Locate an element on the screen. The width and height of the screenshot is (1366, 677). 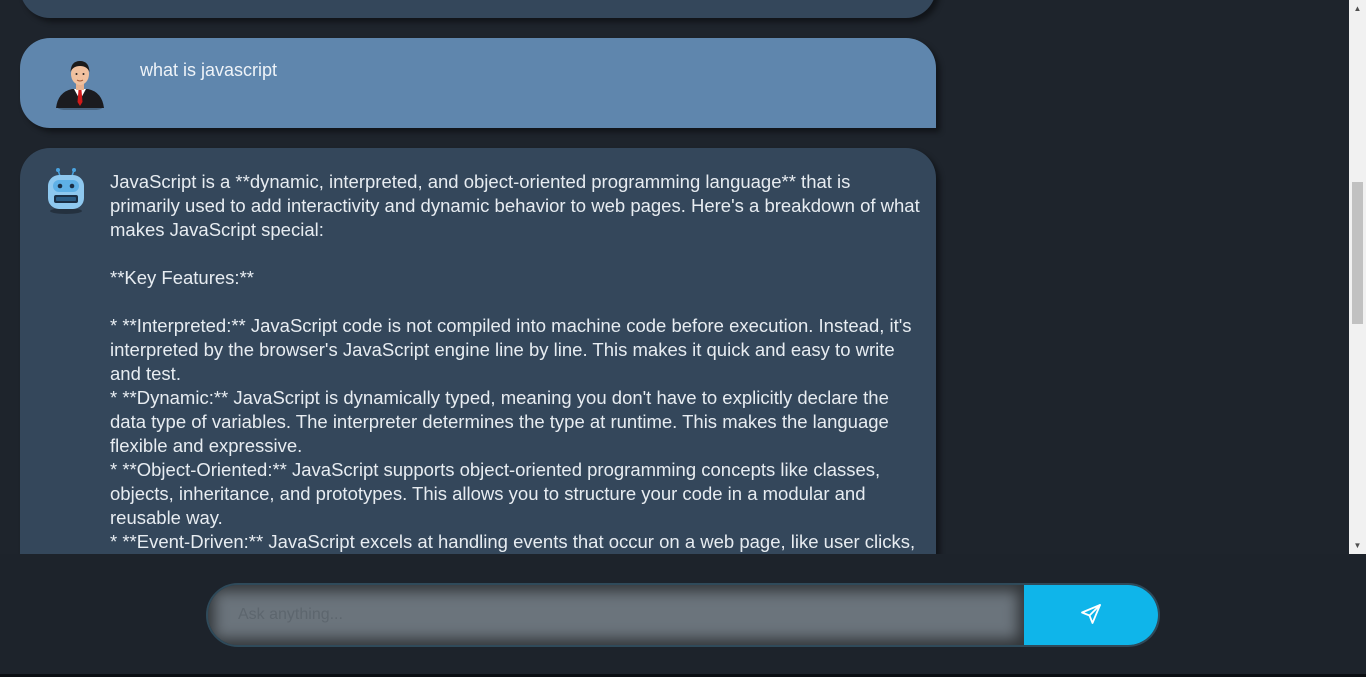
message-input-bar is located at coordinates (683, 615).